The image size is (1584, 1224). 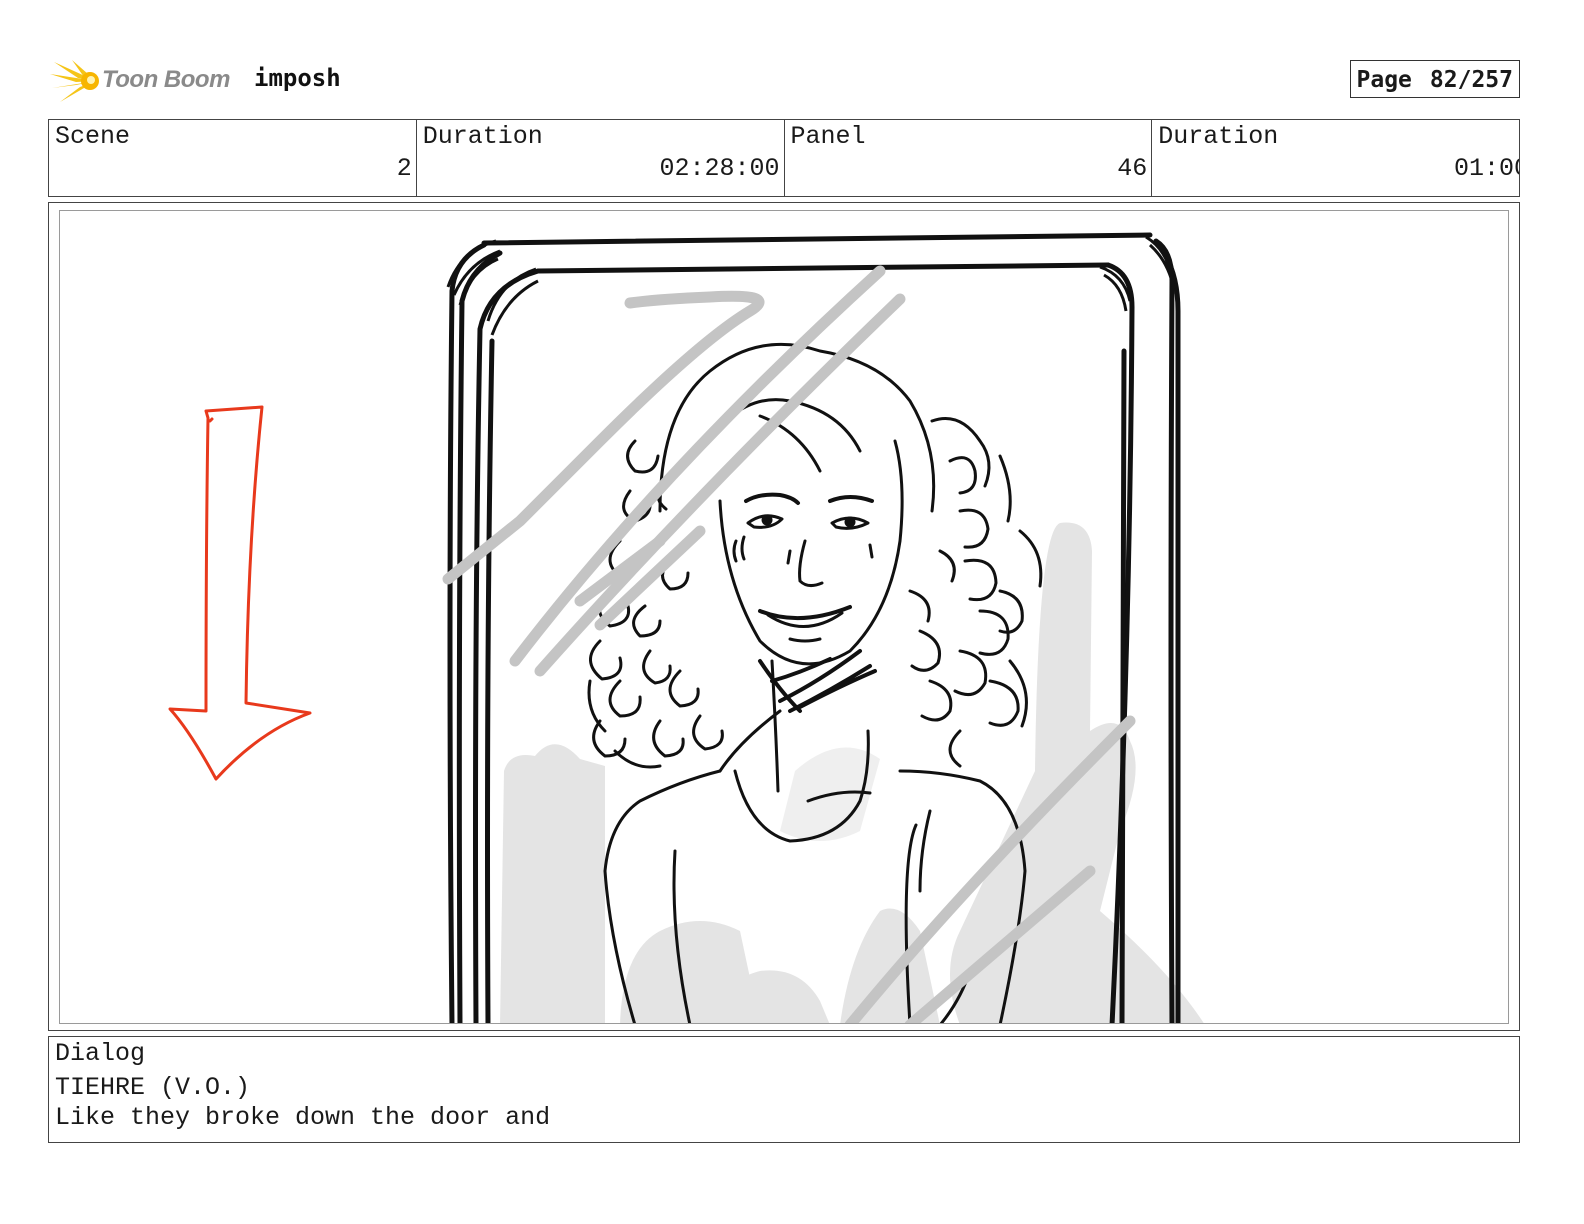 What do you see at coordinates (100, 1053) in the screenshot?
I see `dialog-label: Dialog` at bounding box center [100, 1053].